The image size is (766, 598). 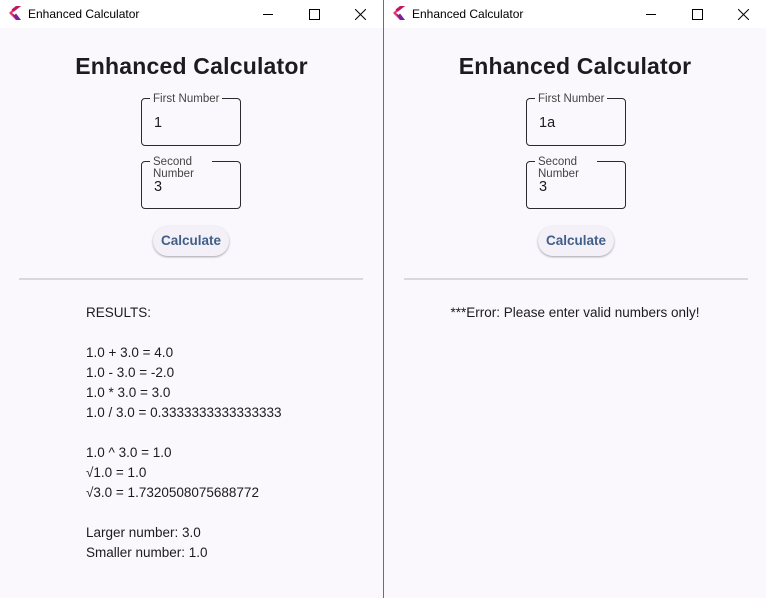 I want to click on first-number-field: First Number 1, so click(x=191, y=119).